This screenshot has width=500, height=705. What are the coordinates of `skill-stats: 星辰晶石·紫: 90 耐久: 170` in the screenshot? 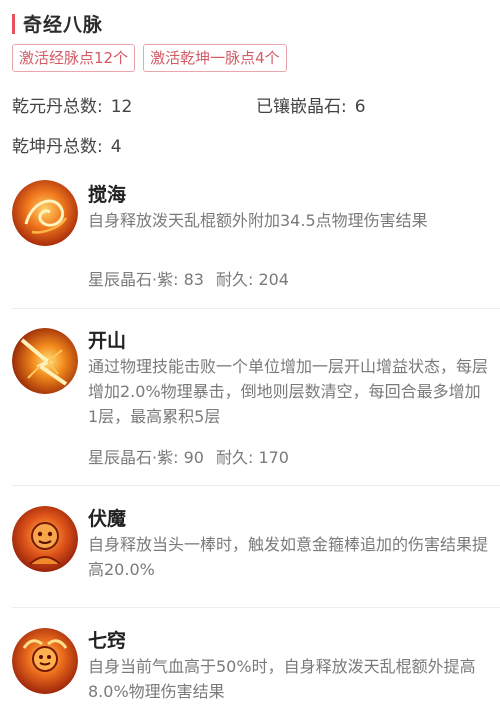 It's located at (188, 456).